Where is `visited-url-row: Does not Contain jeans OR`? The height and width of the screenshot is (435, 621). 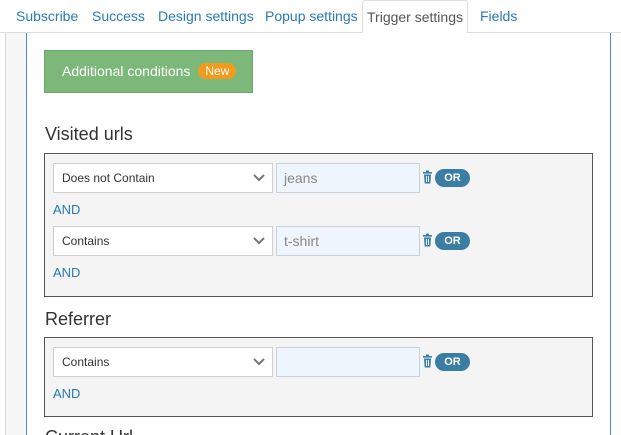
visited-url-row: Does not Contain jeans OR is located at coordinates (263, 178).